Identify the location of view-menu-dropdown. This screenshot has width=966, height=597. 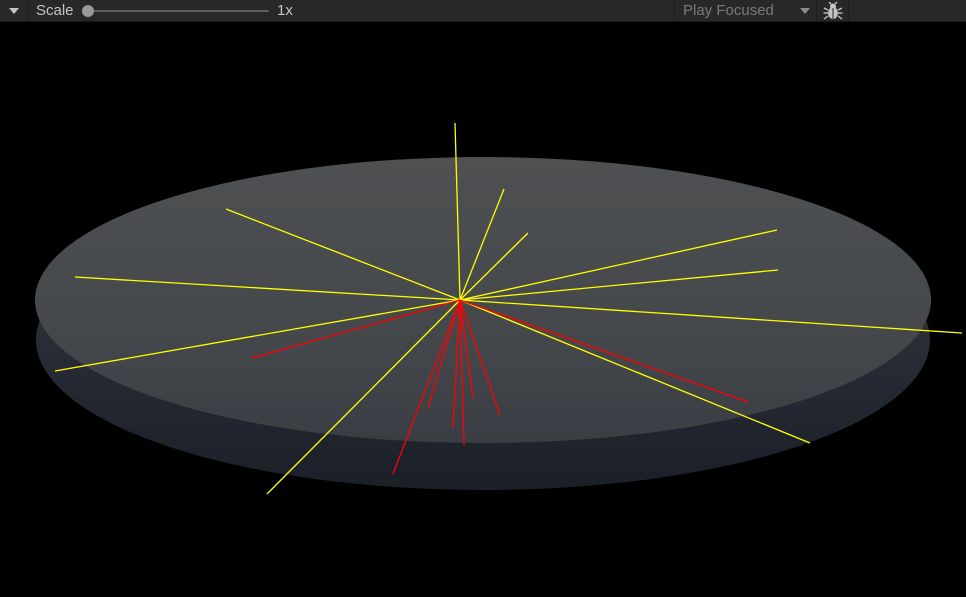
(14, 11).